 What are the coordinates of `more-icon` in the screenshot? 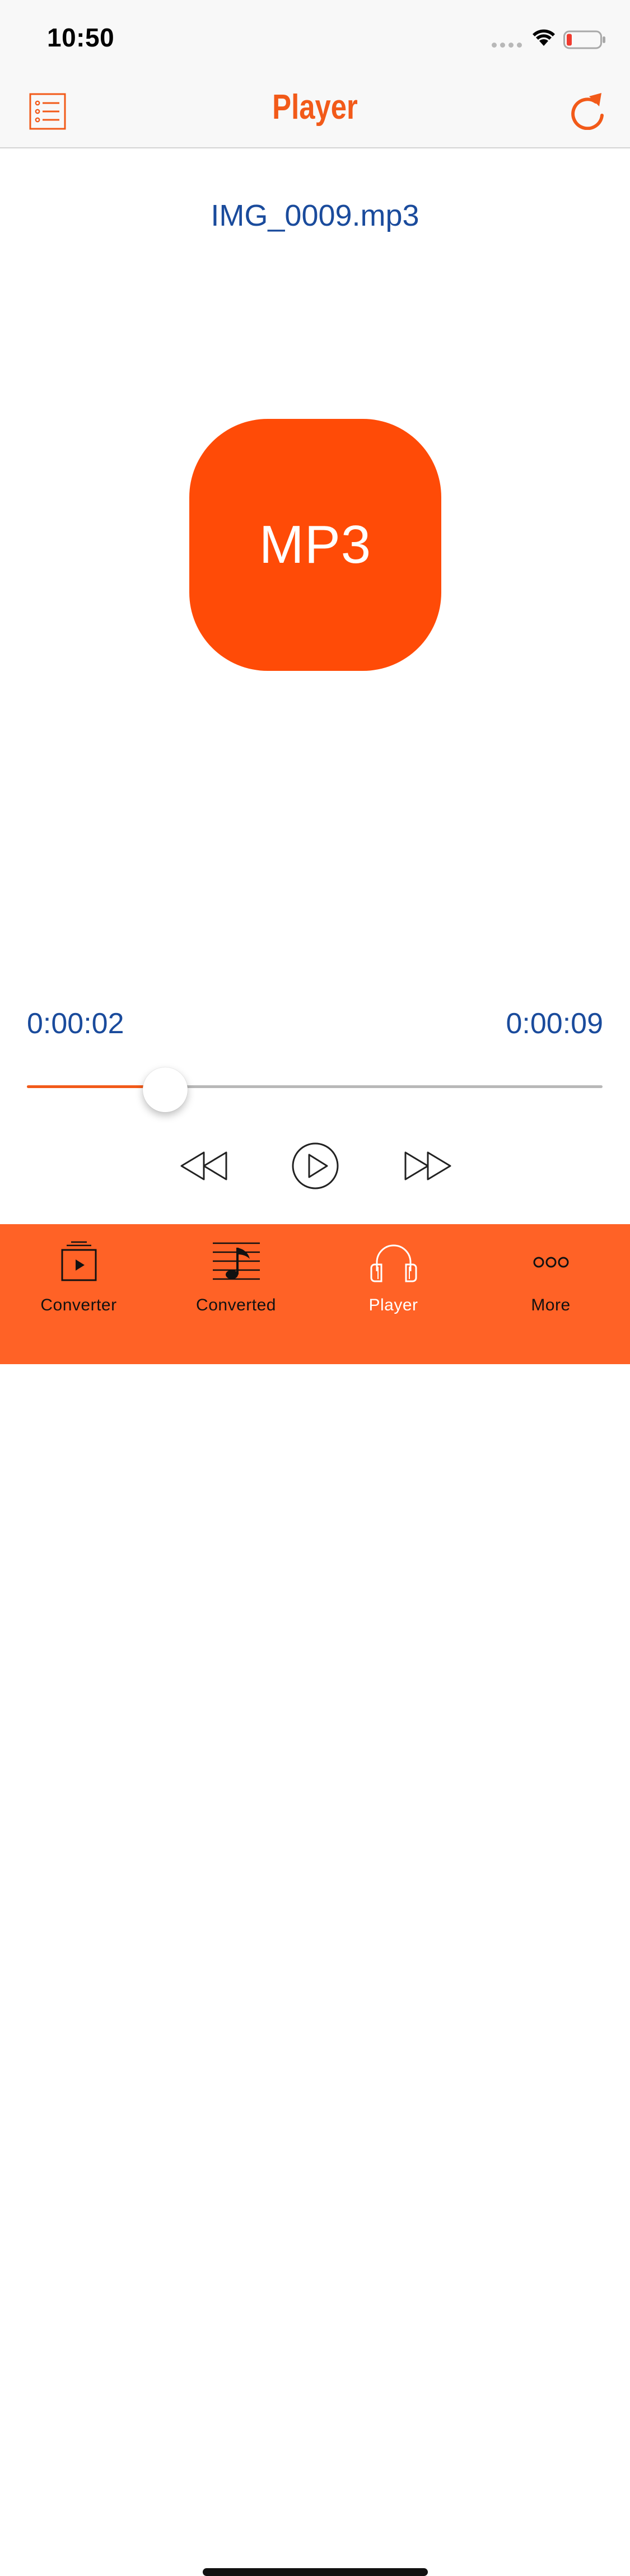 It's located at (551, 1263).